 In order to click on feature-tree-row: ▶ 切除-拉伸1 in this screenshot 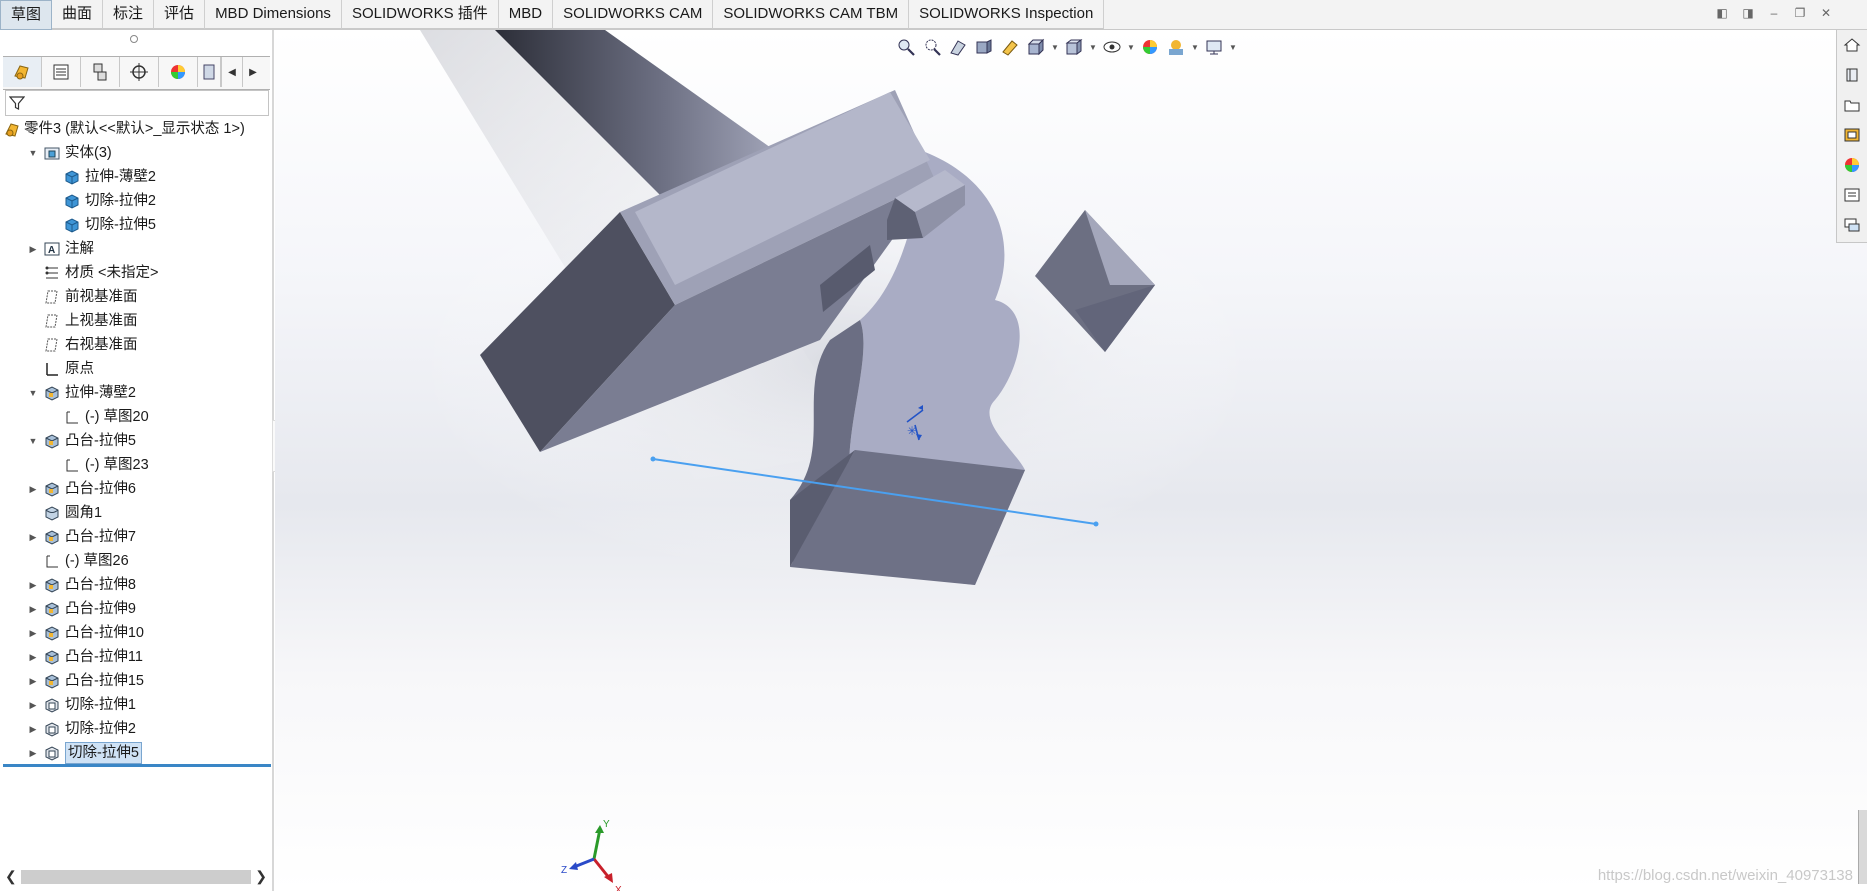, I will do `click(136, 705)`.